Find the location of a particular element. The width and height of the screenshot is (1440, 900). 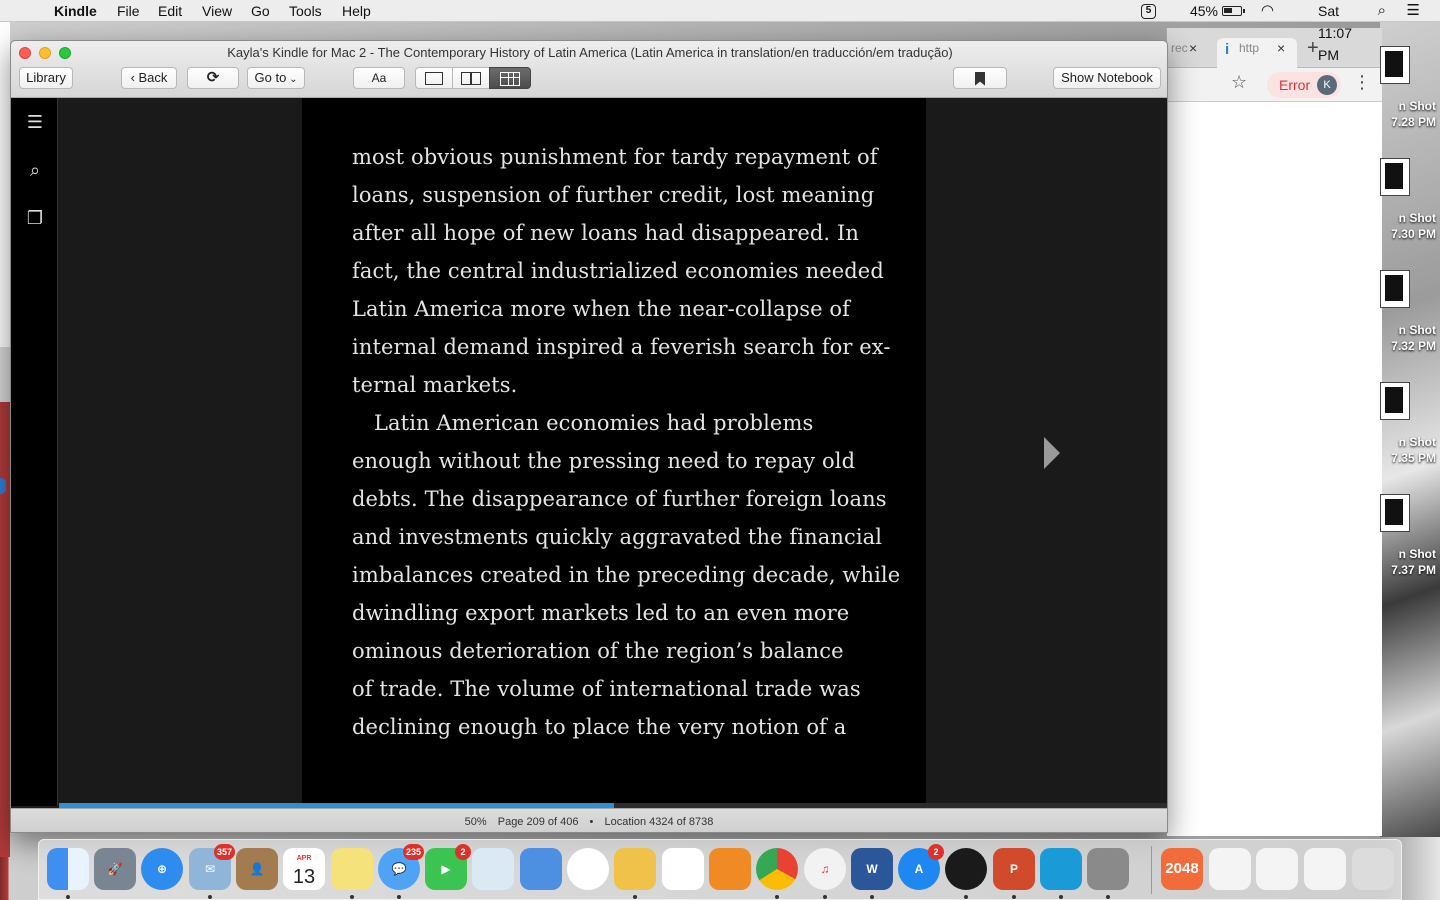

facetime-badge: 2 is located at coordinates (463, 852).